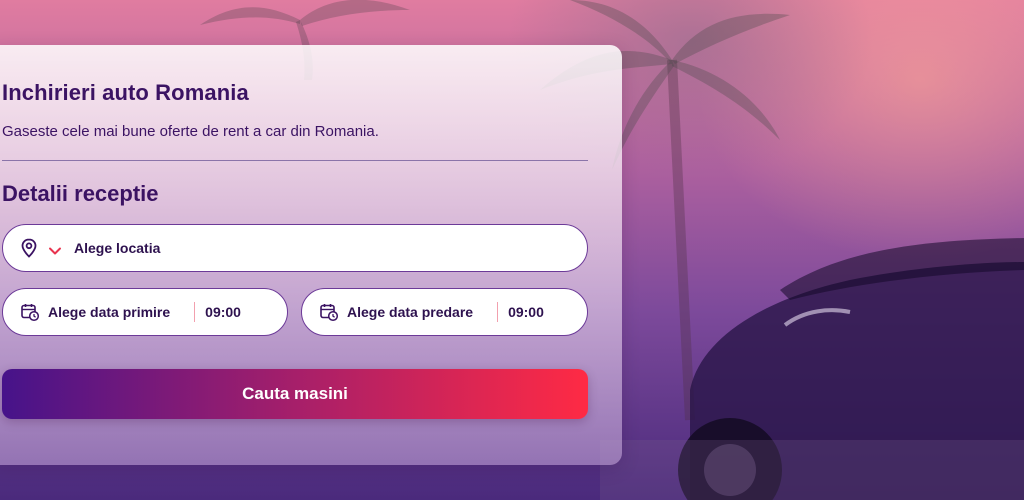 This screenshot has width=1024, height=500. Describe the element at coordinates (29, 248) in the screenshot. I see `map-pin-icon` at that location.